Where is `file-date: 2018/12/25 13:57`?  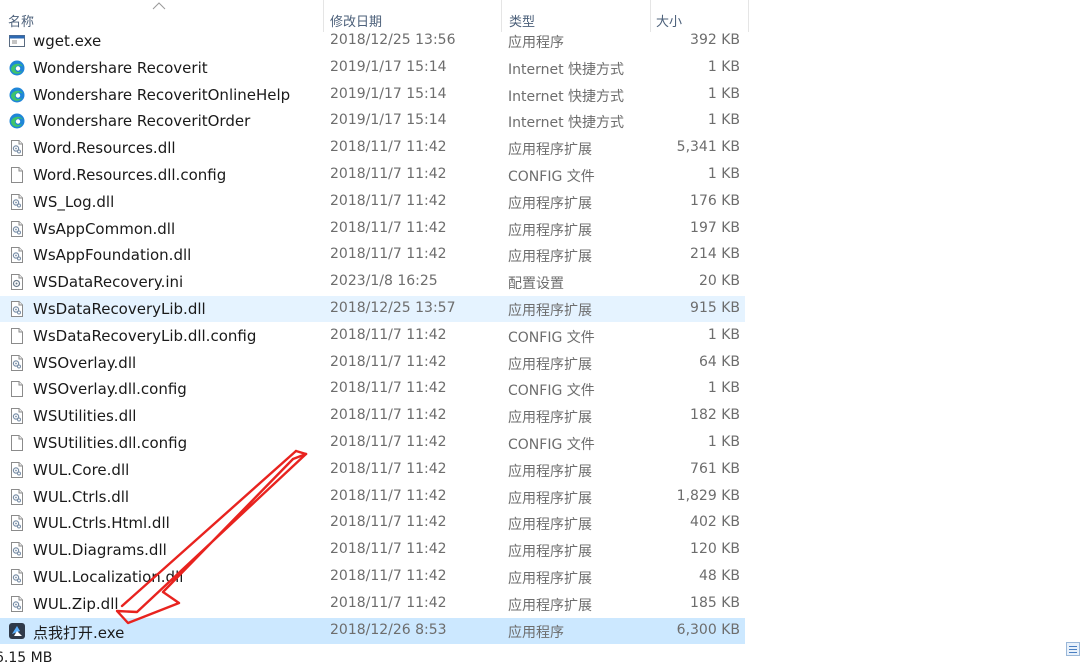
file-date: 2018/12/25 13:57 is located at coordinates (393, 308).